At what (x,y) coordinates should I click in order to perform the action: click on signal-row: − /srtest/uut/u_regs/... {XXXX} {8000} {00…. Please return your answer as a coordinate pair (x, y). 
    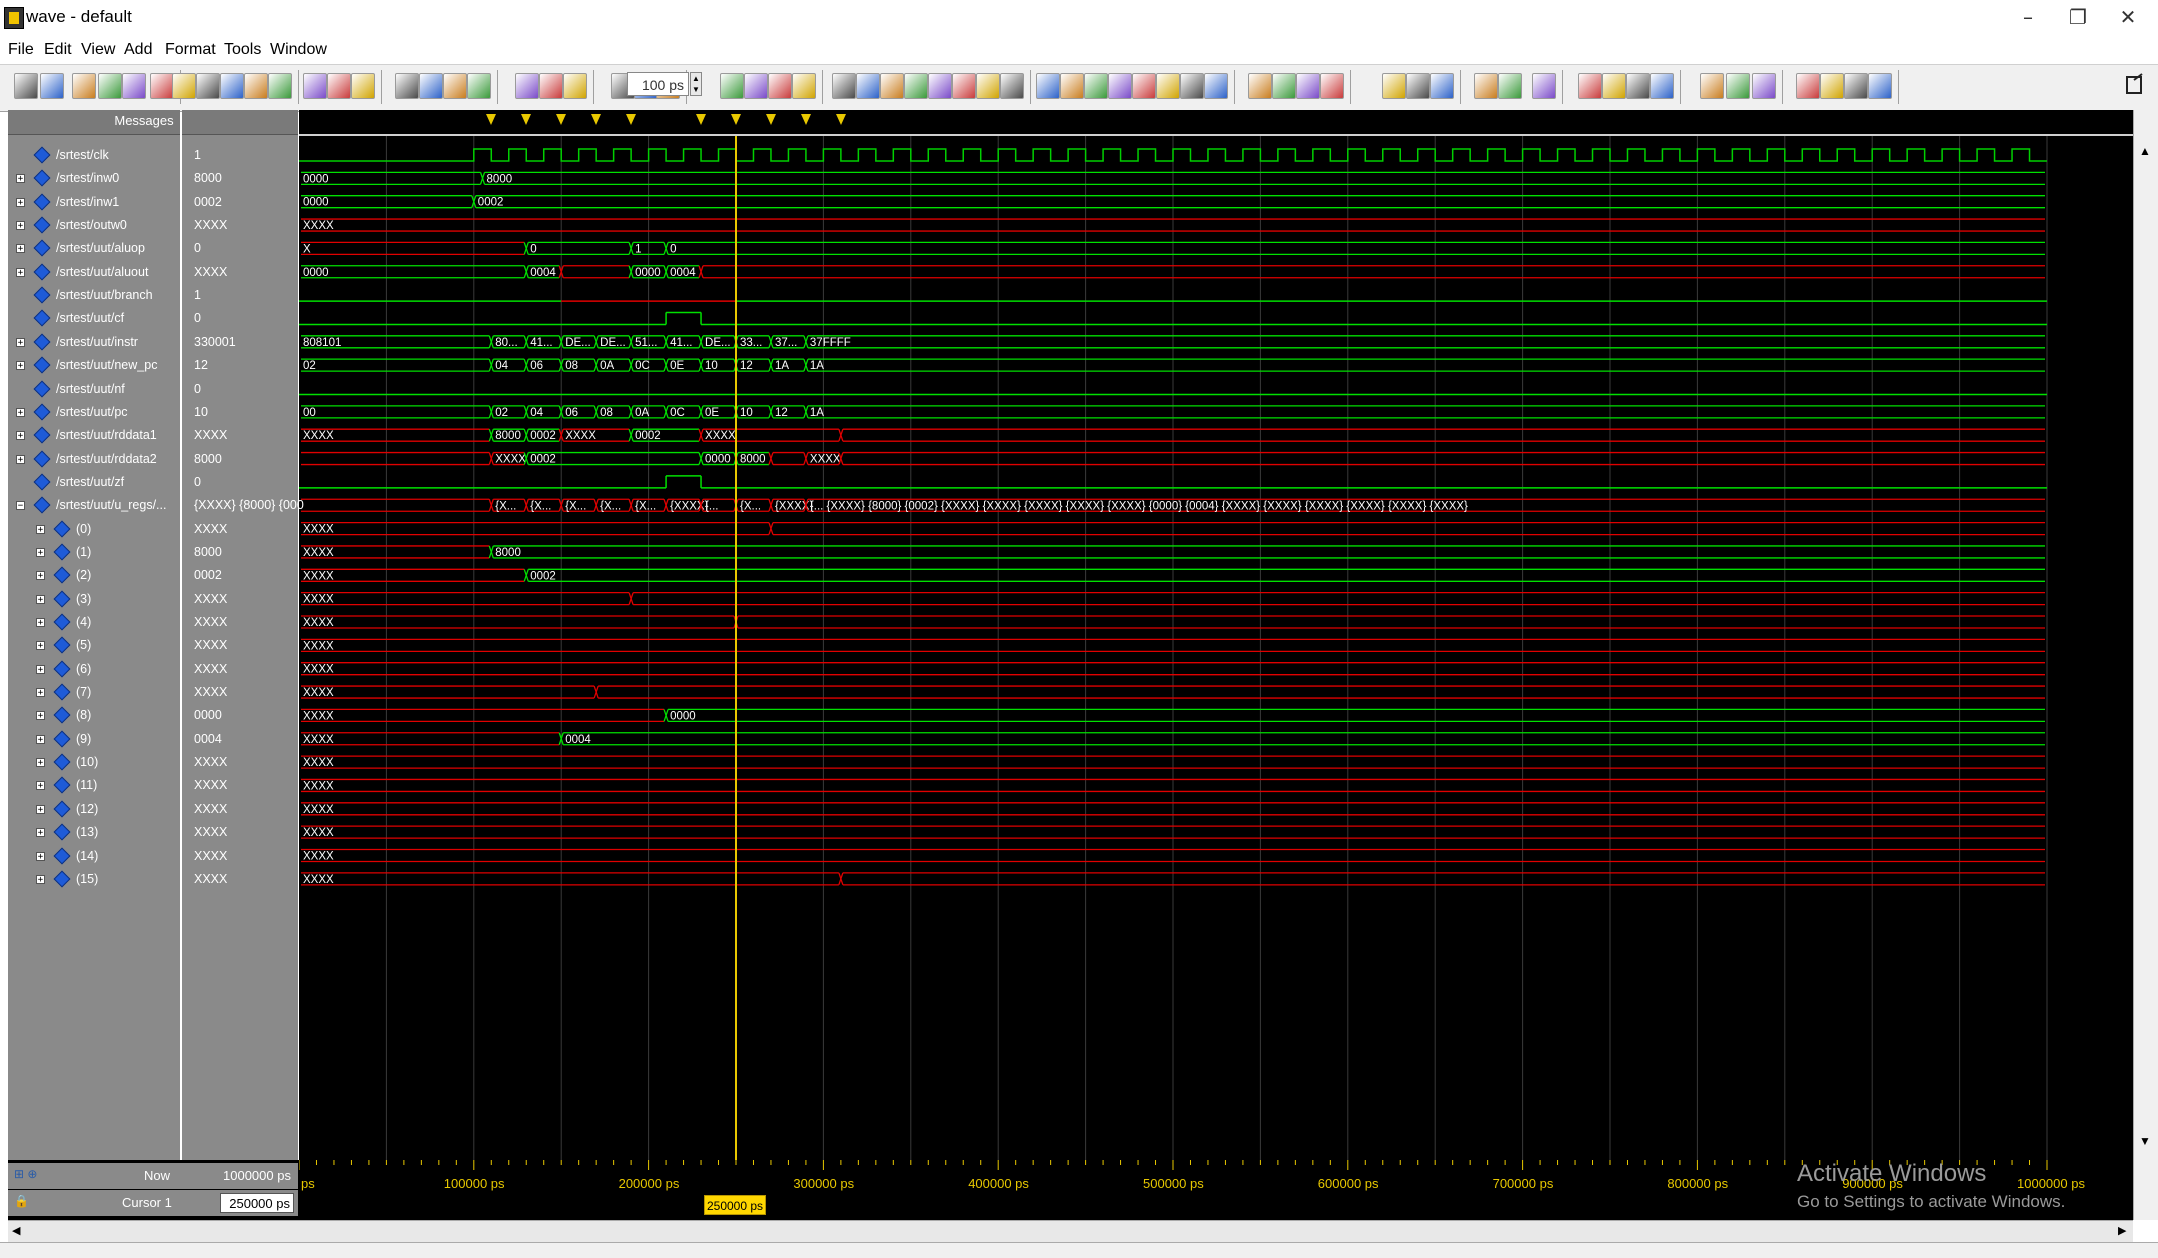
    Looking at the image, I should click on (156, 505).